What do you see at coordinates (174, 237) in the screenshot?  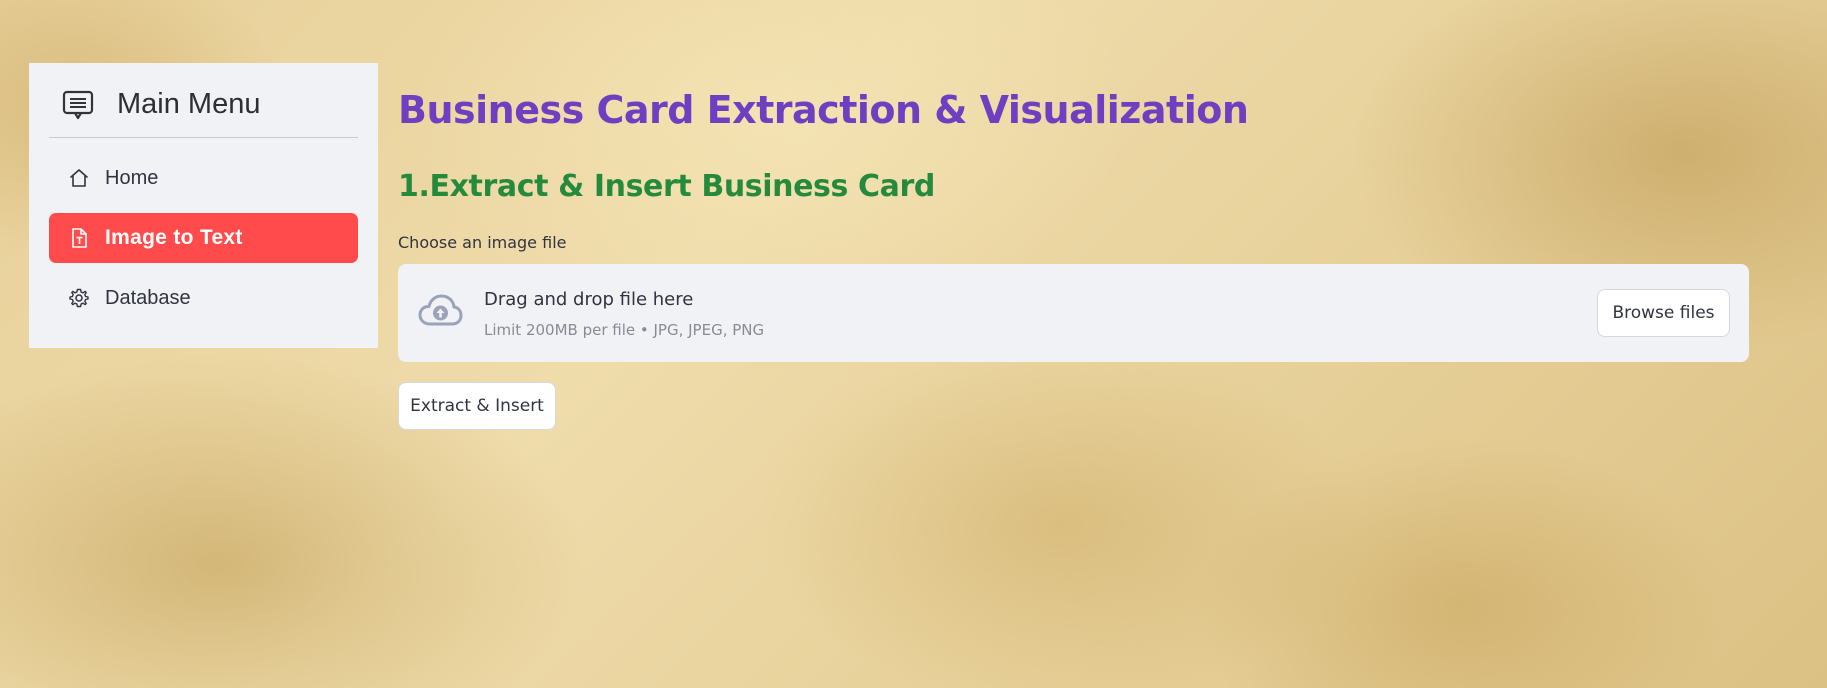 I see `sidebar-item-label: Image to Text` at bounding box center [174, 237].